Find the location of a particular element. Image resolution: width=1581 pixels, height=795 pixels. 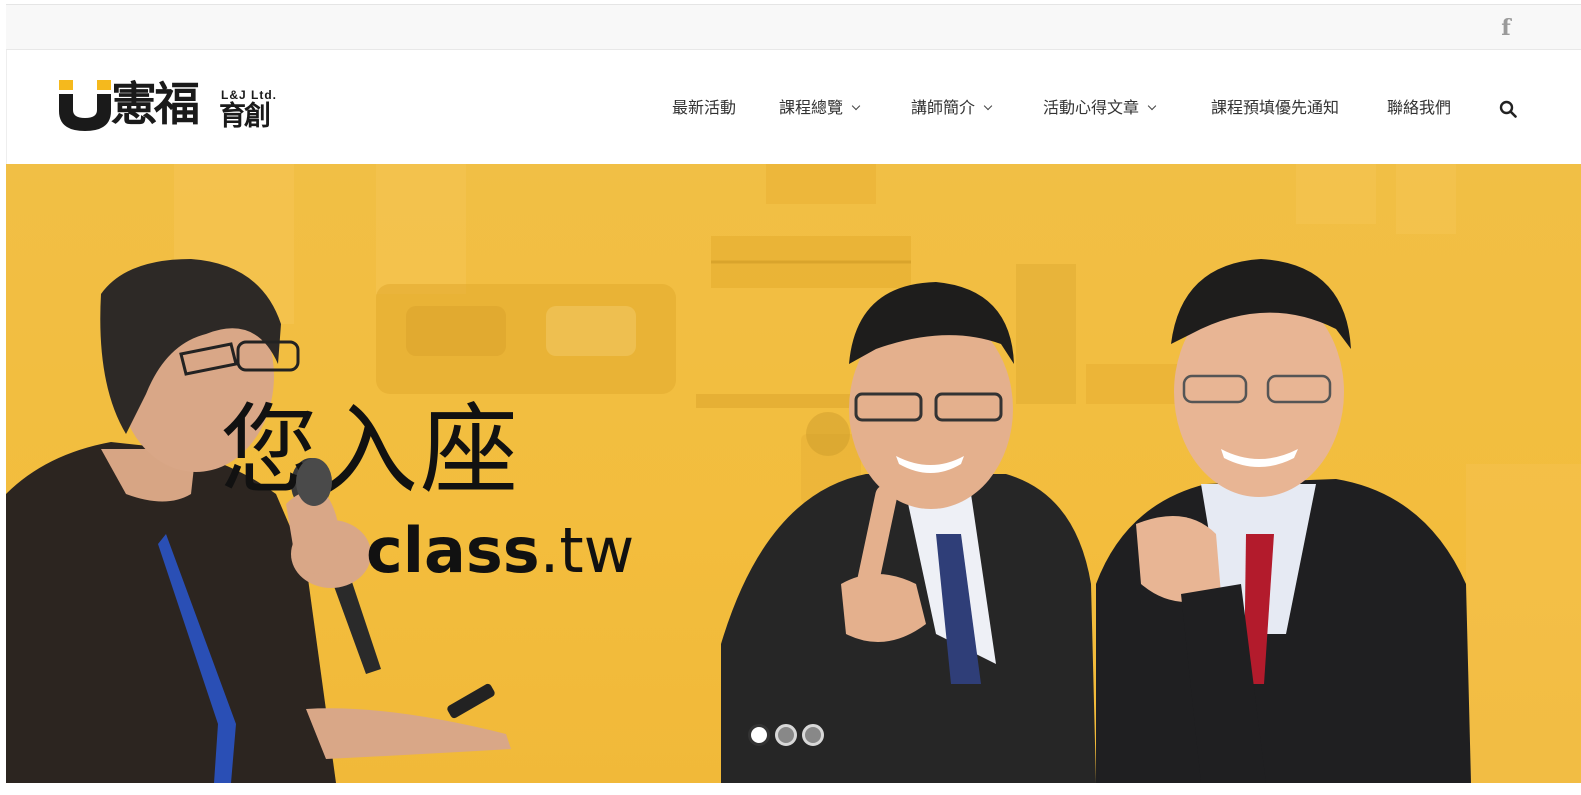

nav-item-instructors: 講師簡介 is located at coordinates (952, 108).